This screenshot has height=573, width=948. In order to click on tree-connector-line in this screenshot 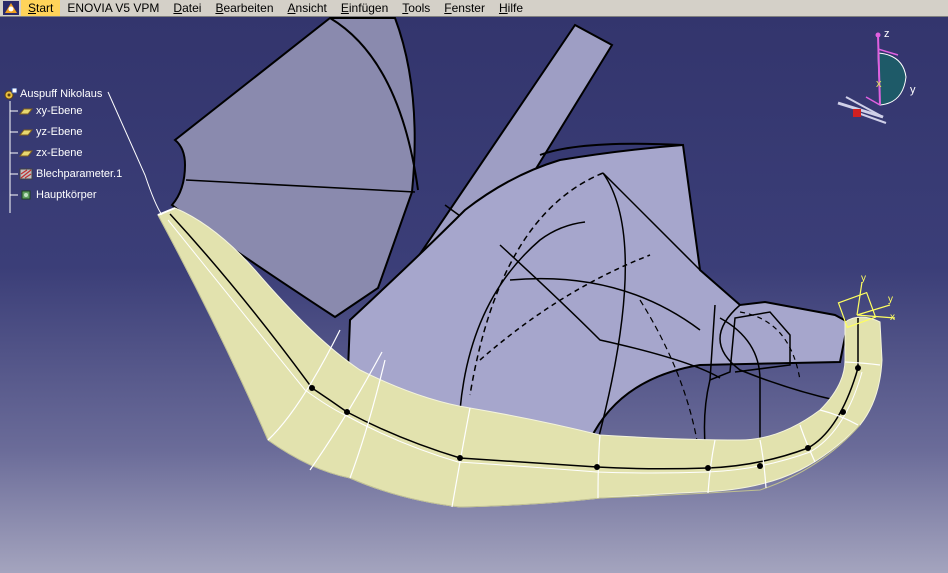, I will do `click(135, 153)`.